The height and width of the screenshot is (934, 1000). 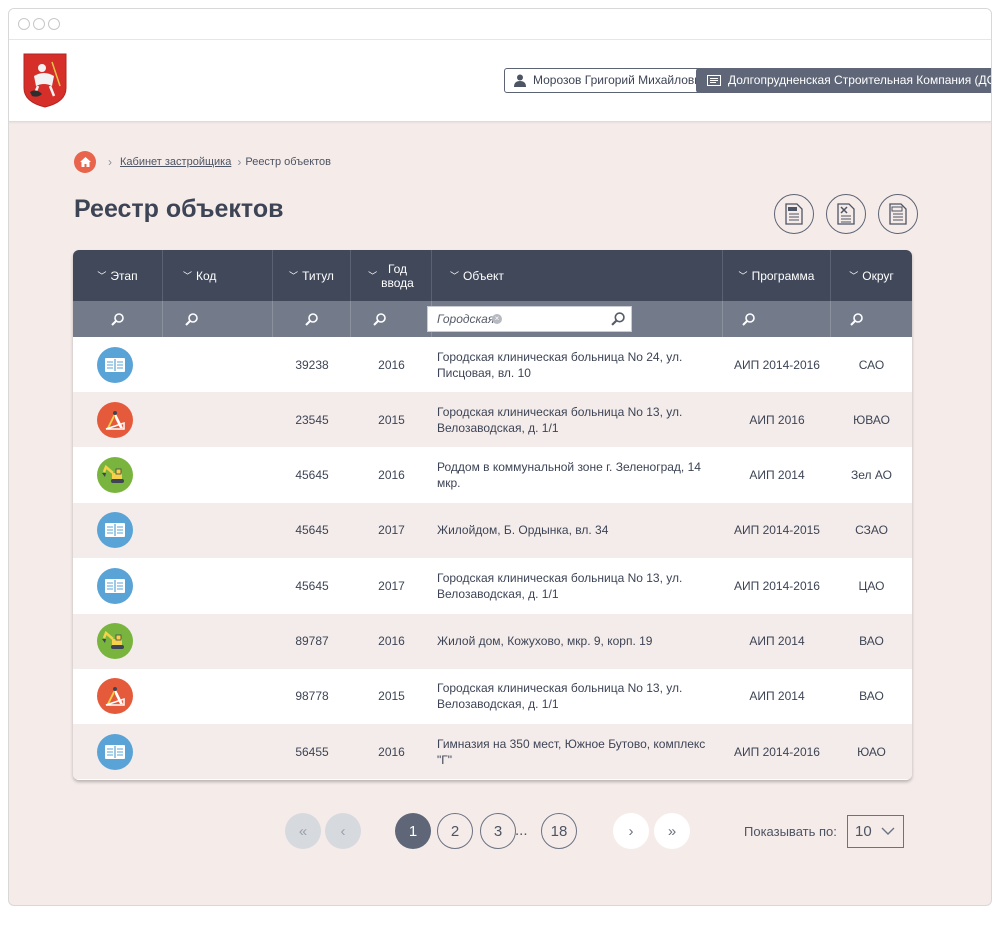 I want to click on titul-cell: 23545, so click(x=312, y=419).